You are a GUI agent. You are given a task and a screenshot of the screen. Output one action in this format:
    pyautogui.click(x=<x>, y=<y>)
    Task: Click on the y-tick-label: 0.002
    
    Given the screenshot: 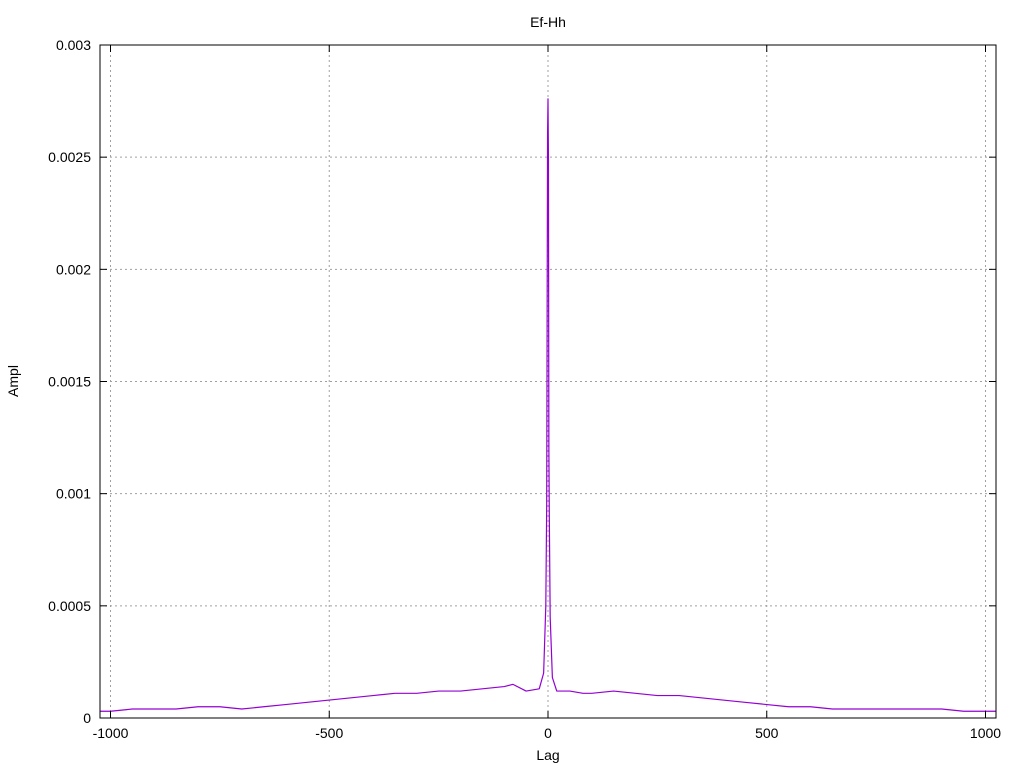 What is the action you would take?
    pyautogui.click(x=73, y=269)
    